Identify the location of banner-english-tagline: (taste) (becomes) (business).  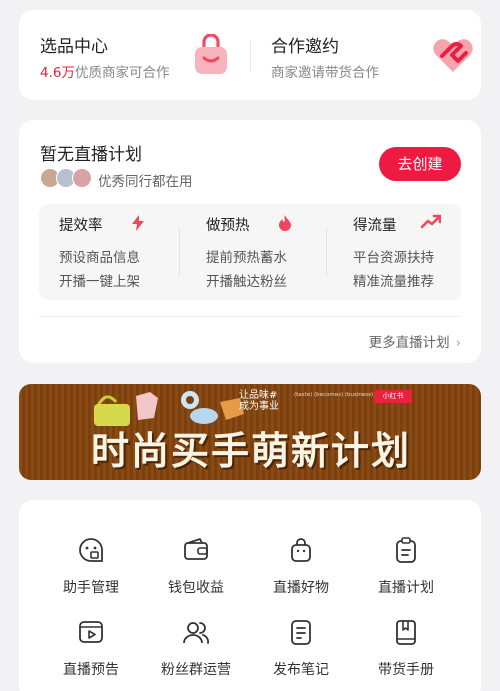
(334, 395).